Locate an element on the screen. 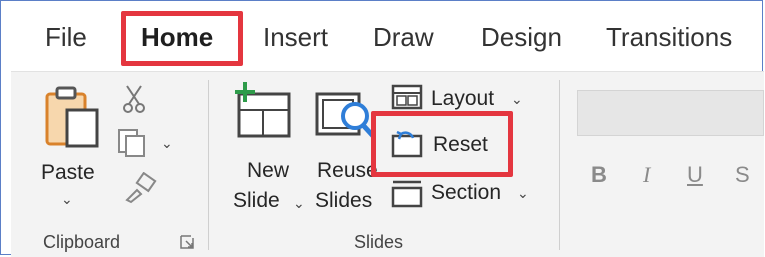  reuse-slides-label-line2: Slides is located at coordinates (344, 200).